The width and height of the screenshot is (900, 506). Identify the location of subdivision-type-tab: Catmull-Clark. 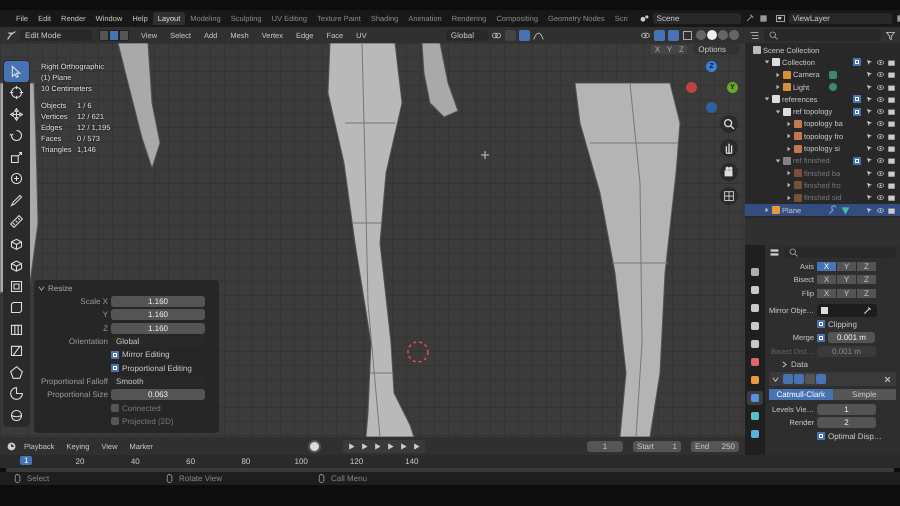
(800, 394).